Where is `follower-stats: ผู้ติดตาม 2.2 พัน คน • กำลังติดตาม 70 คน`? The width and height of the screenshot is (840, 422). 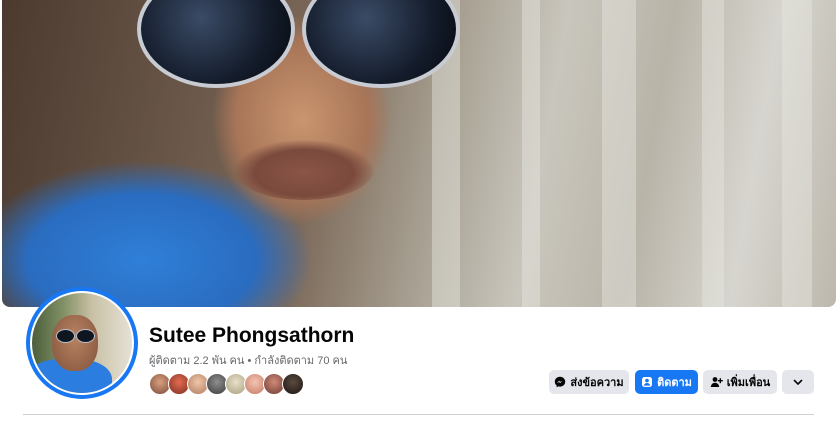
follower-stats: ผู้ติดตาม 2.2 พัน คน • กำลังติดตาม 70 คน is located at coordinates (248, 360).